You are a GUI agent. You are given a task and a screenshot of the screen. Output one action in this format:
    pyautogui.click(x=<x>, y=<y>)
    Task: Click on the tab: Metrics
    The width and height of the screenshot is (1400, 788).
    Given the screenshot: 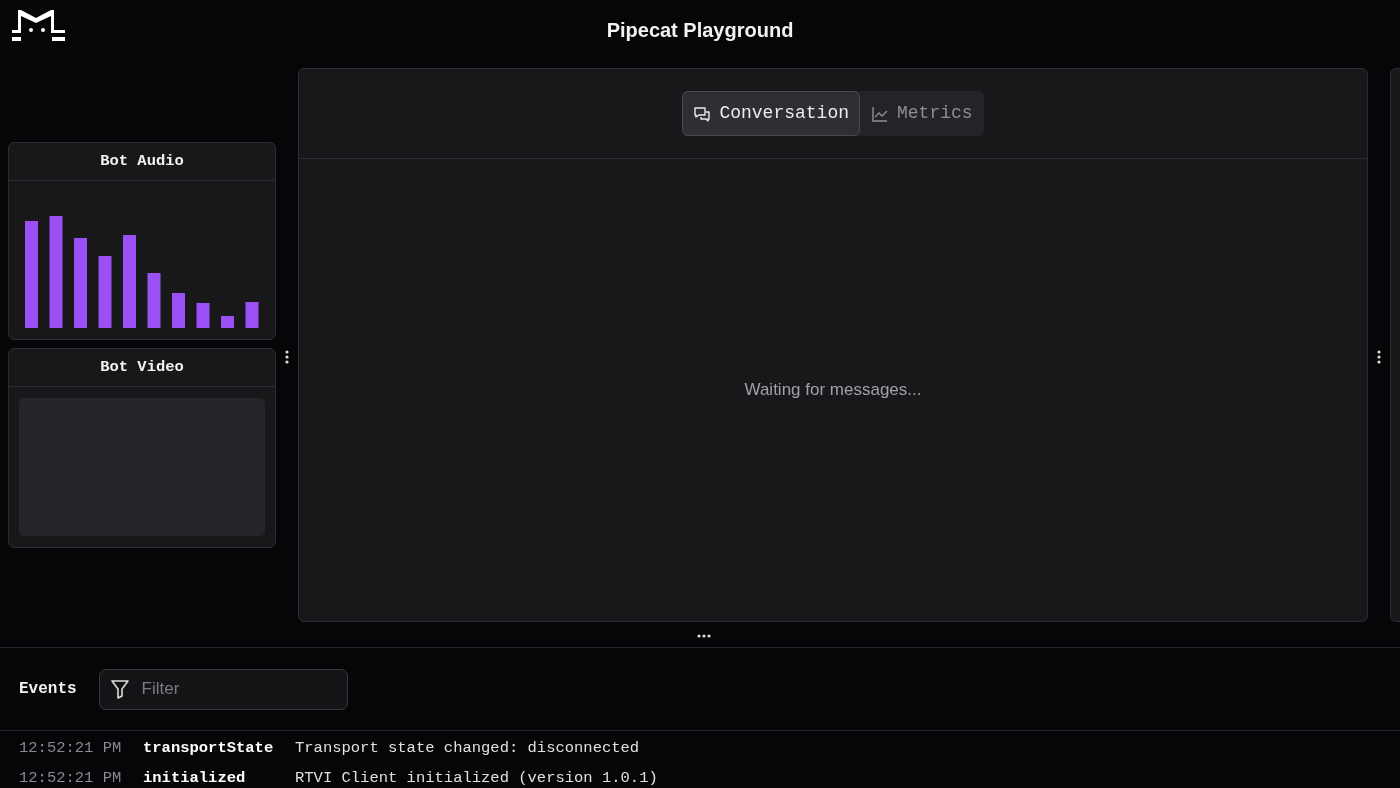 What is the action you would take?
    pyautogui.click(x=922, y=113)
    